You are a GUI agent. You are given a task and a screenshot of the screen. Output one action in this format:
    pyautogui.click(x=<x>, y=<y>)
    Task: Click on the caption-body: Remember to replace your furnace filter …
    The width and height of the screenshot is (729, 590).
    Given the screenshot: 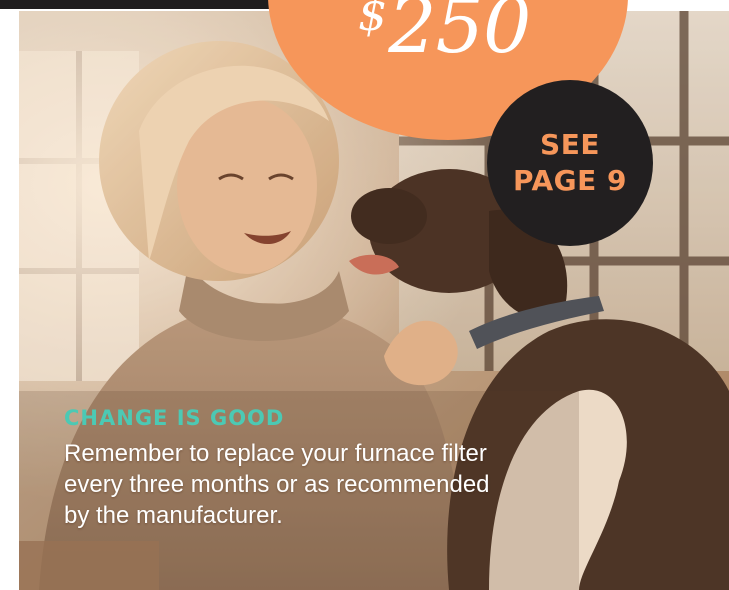 What is the action you would take?
    pyautogui.click(x=304, y=484)
    